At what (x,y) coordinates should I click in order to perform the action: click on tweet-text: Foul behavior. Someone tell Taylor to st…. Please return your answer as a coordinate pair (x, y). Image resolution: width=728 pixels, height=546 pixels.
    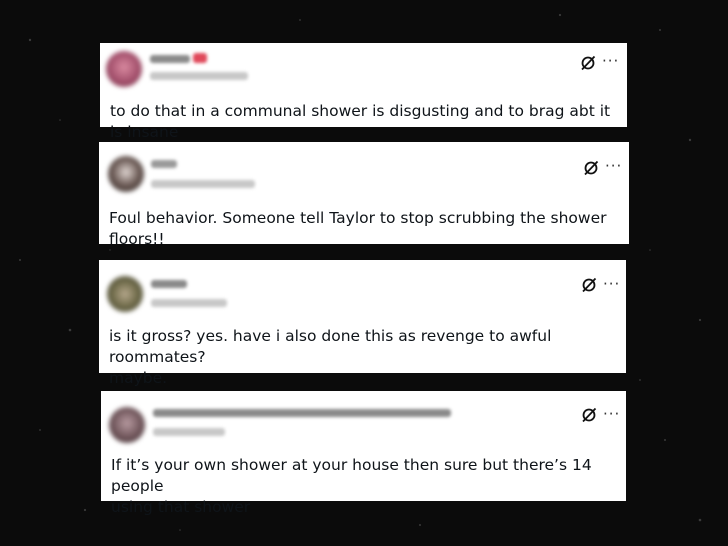
    Looking at the image, I should click on (360, 228).